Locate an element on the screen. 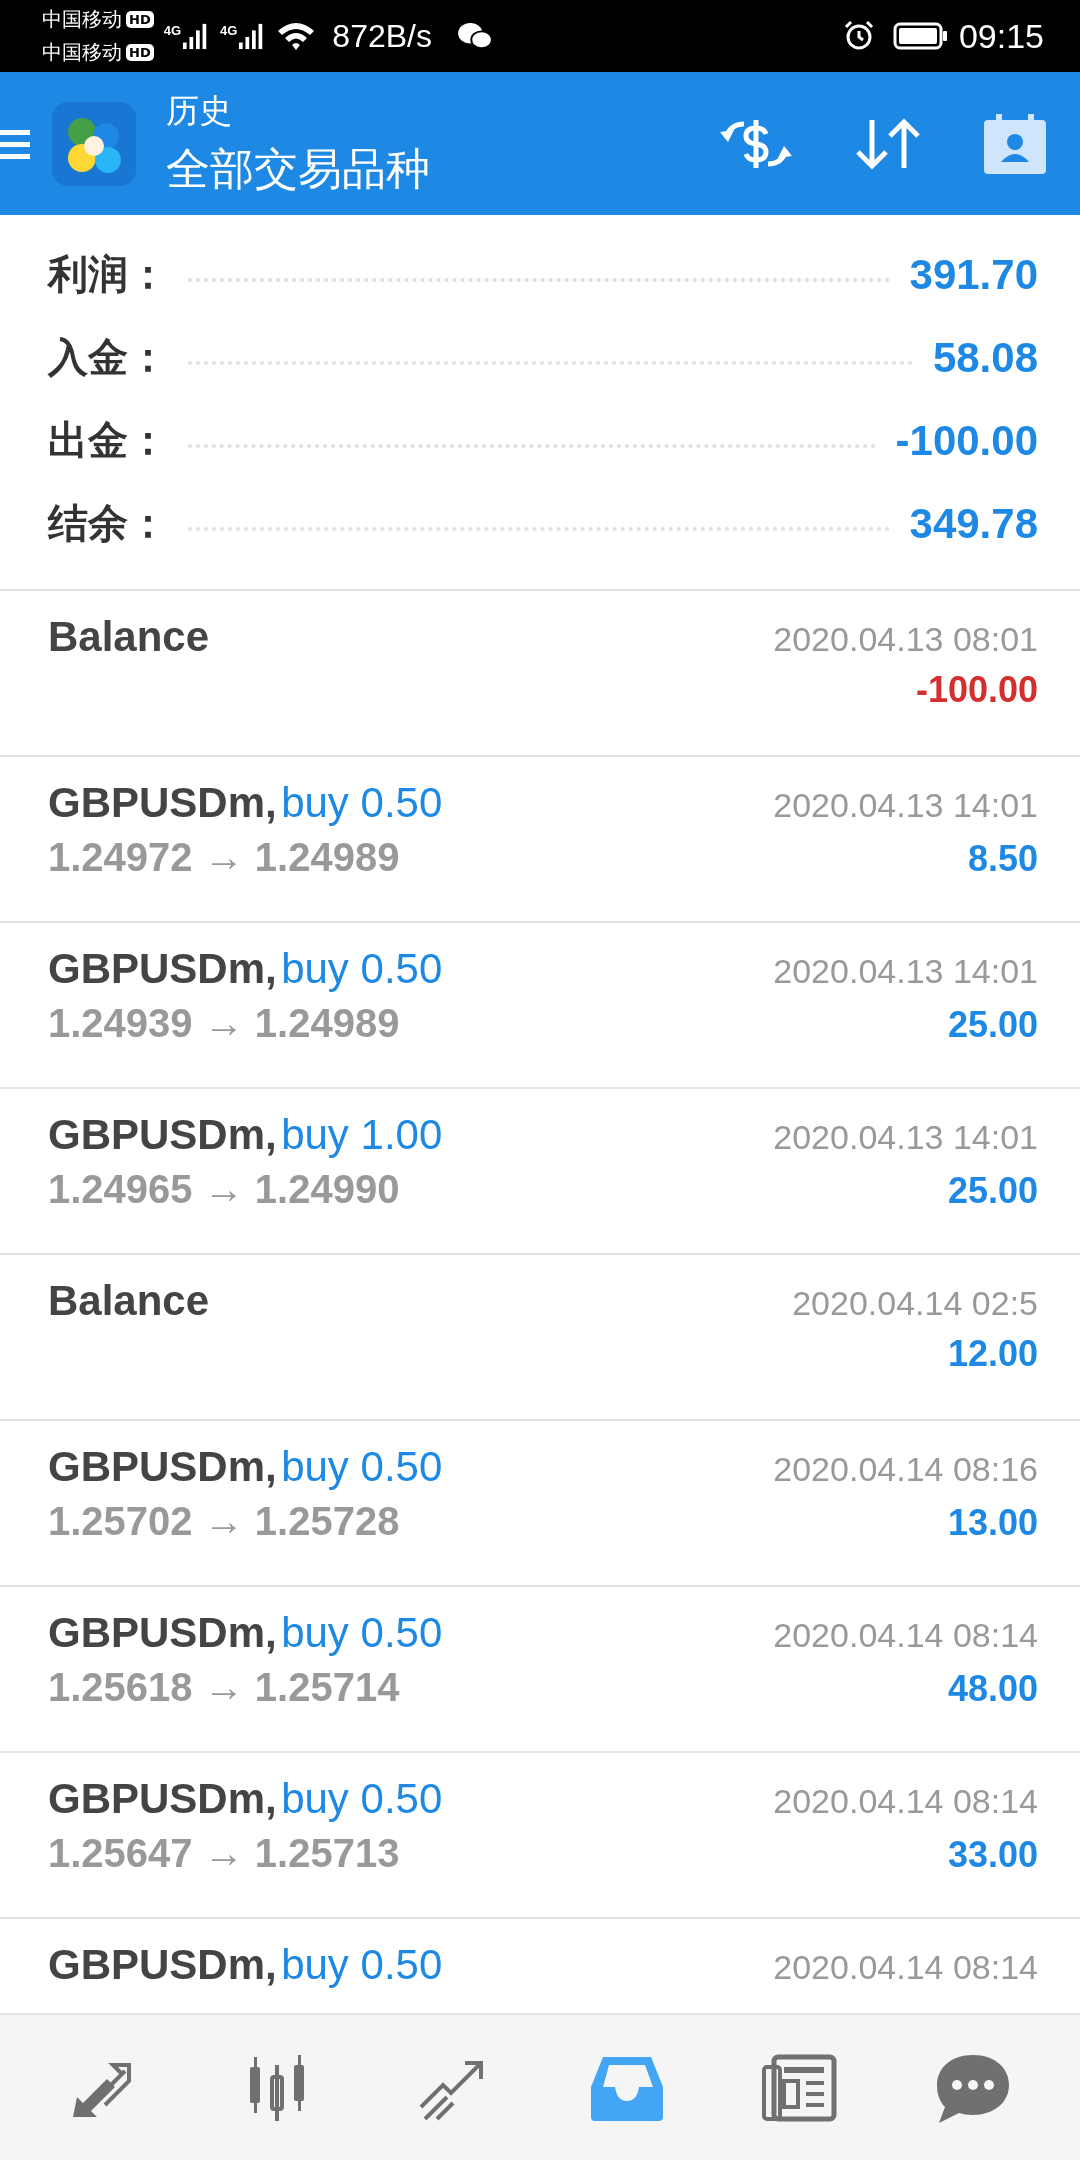  deal-time: 2020.04.14 02:5 is located at coordinates (915, 1303).